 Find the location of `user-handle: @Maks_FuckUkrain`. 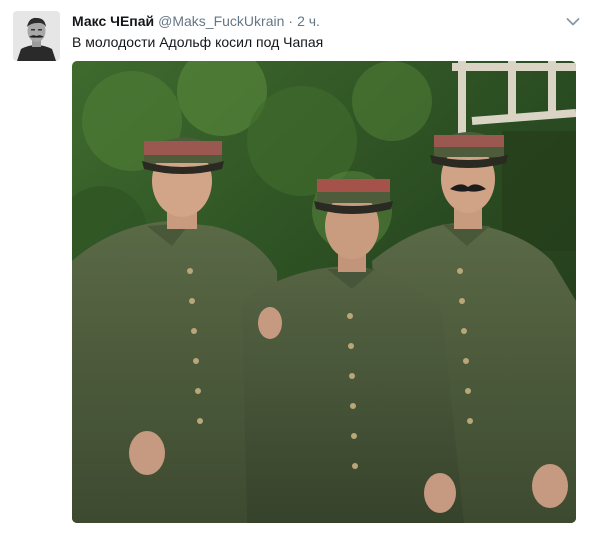

user-handle: @Maks_FuckUkrain is located at coordinates (221, 21).